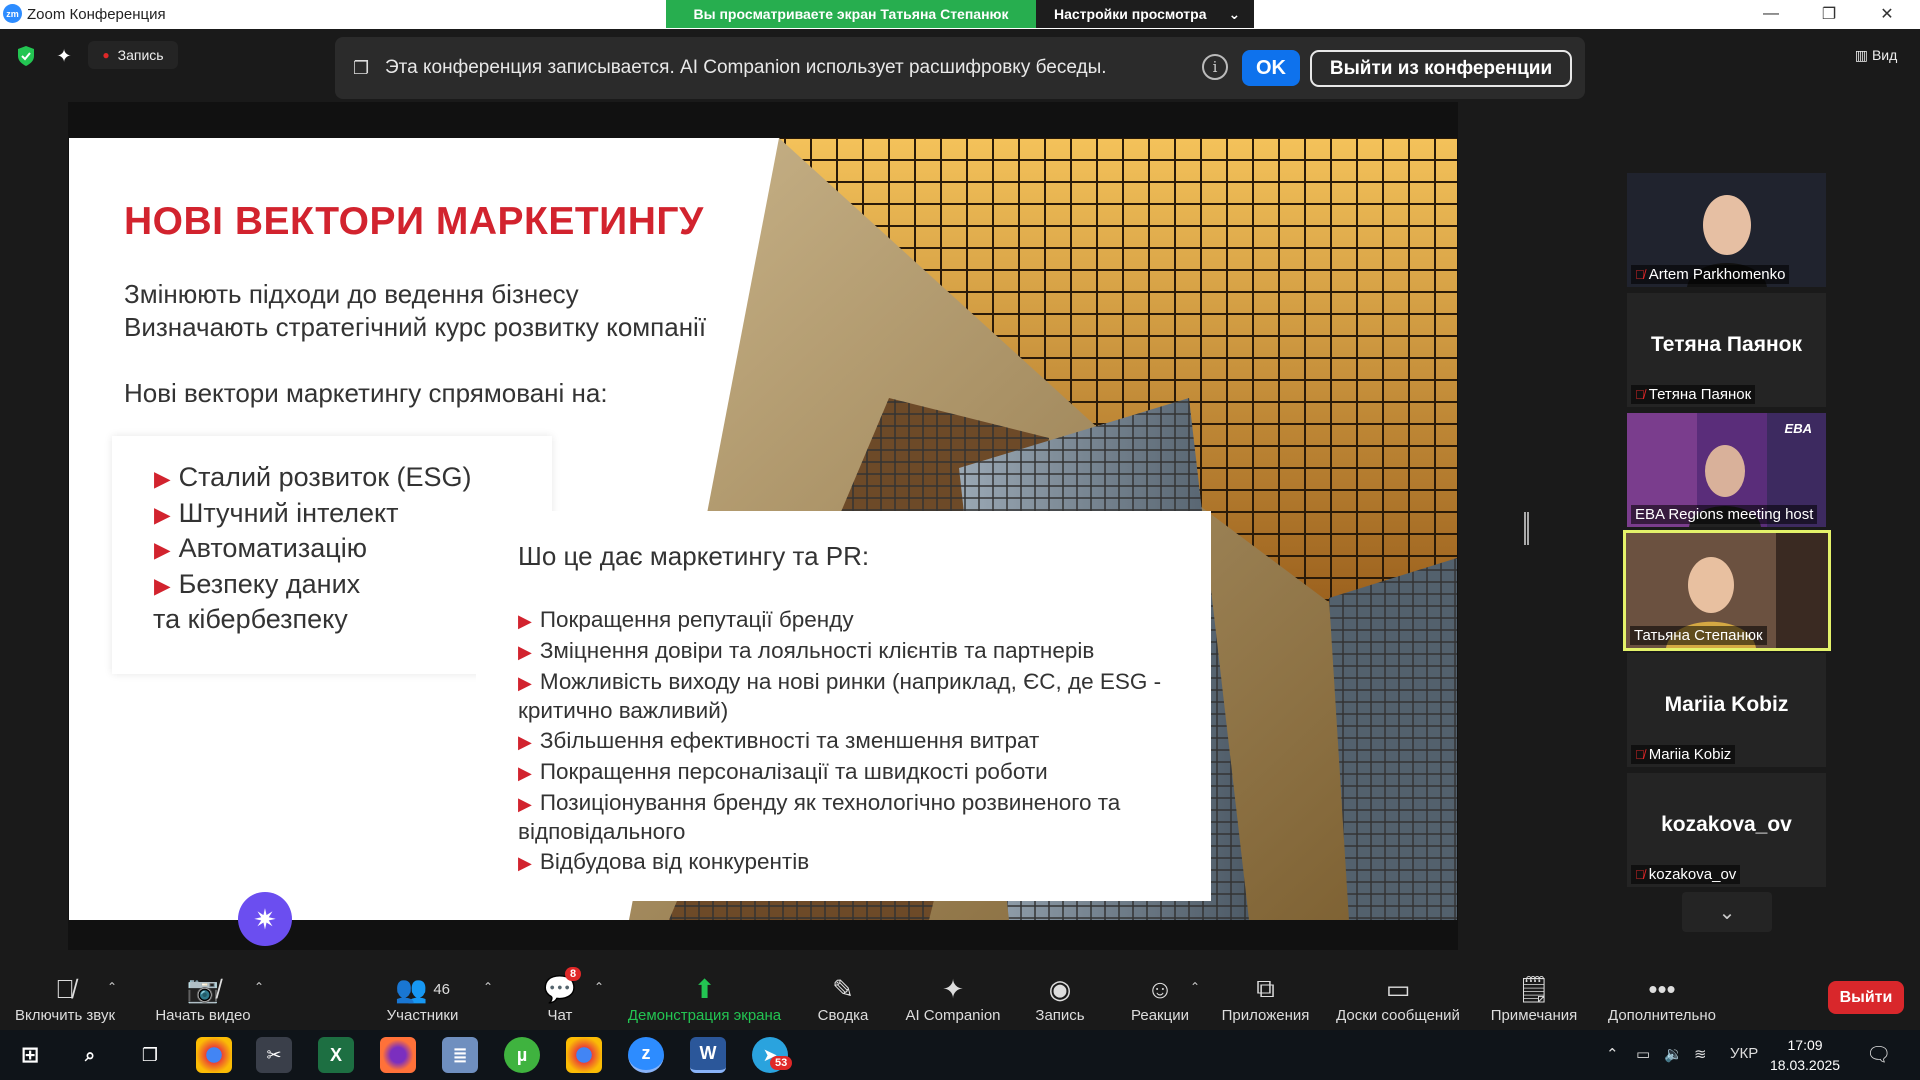 The image size is (1920, 1080). I want to click on record-label: Запись, so click(1060, 1015).